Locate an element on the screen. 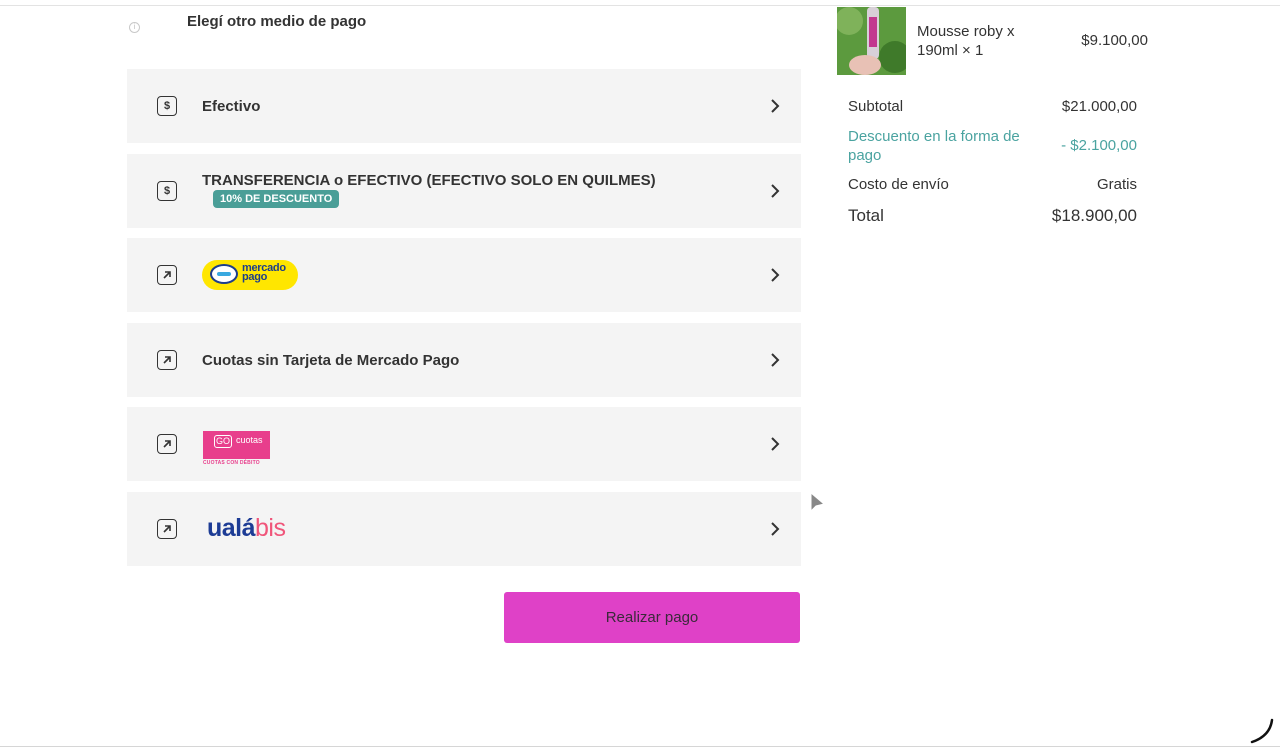  subtotal-value: $21.000,00 is located at coordinates (1099, 106).